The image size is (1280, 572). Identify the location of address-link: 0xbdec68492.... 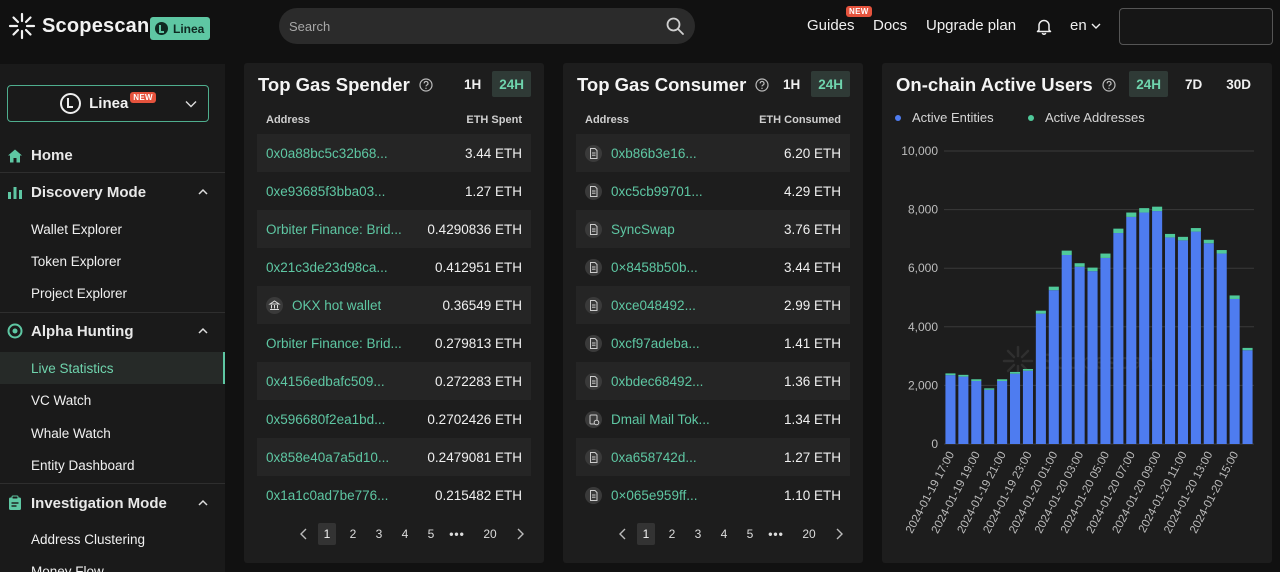
(657, 381).